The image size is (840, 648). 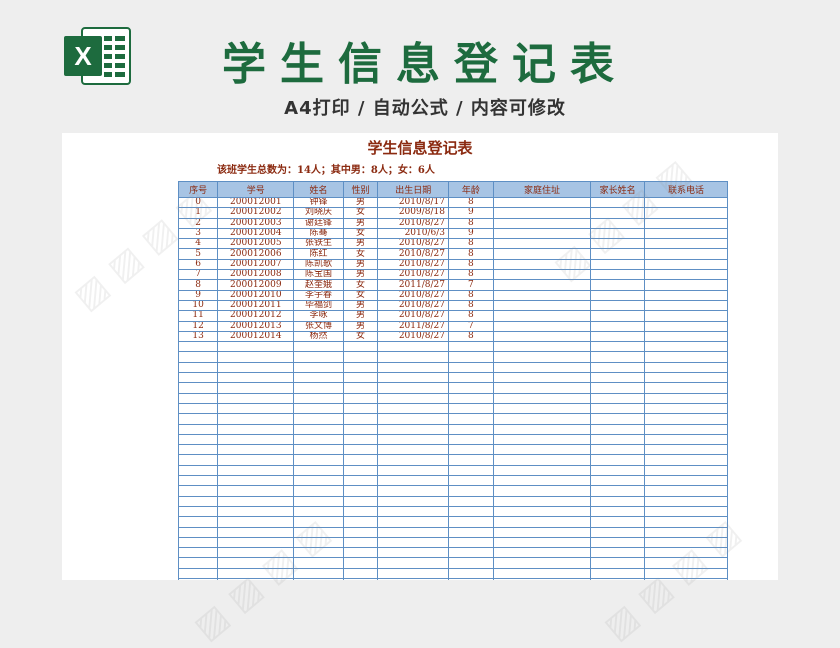 I want to click on table-cell: 200012010, so click(x=256, y=295).